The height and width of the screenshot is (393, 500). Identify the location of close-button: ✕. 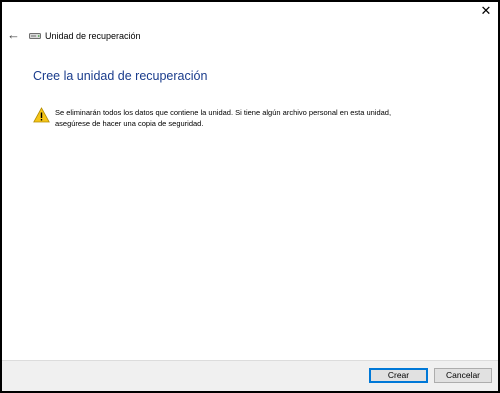
(486, 11).